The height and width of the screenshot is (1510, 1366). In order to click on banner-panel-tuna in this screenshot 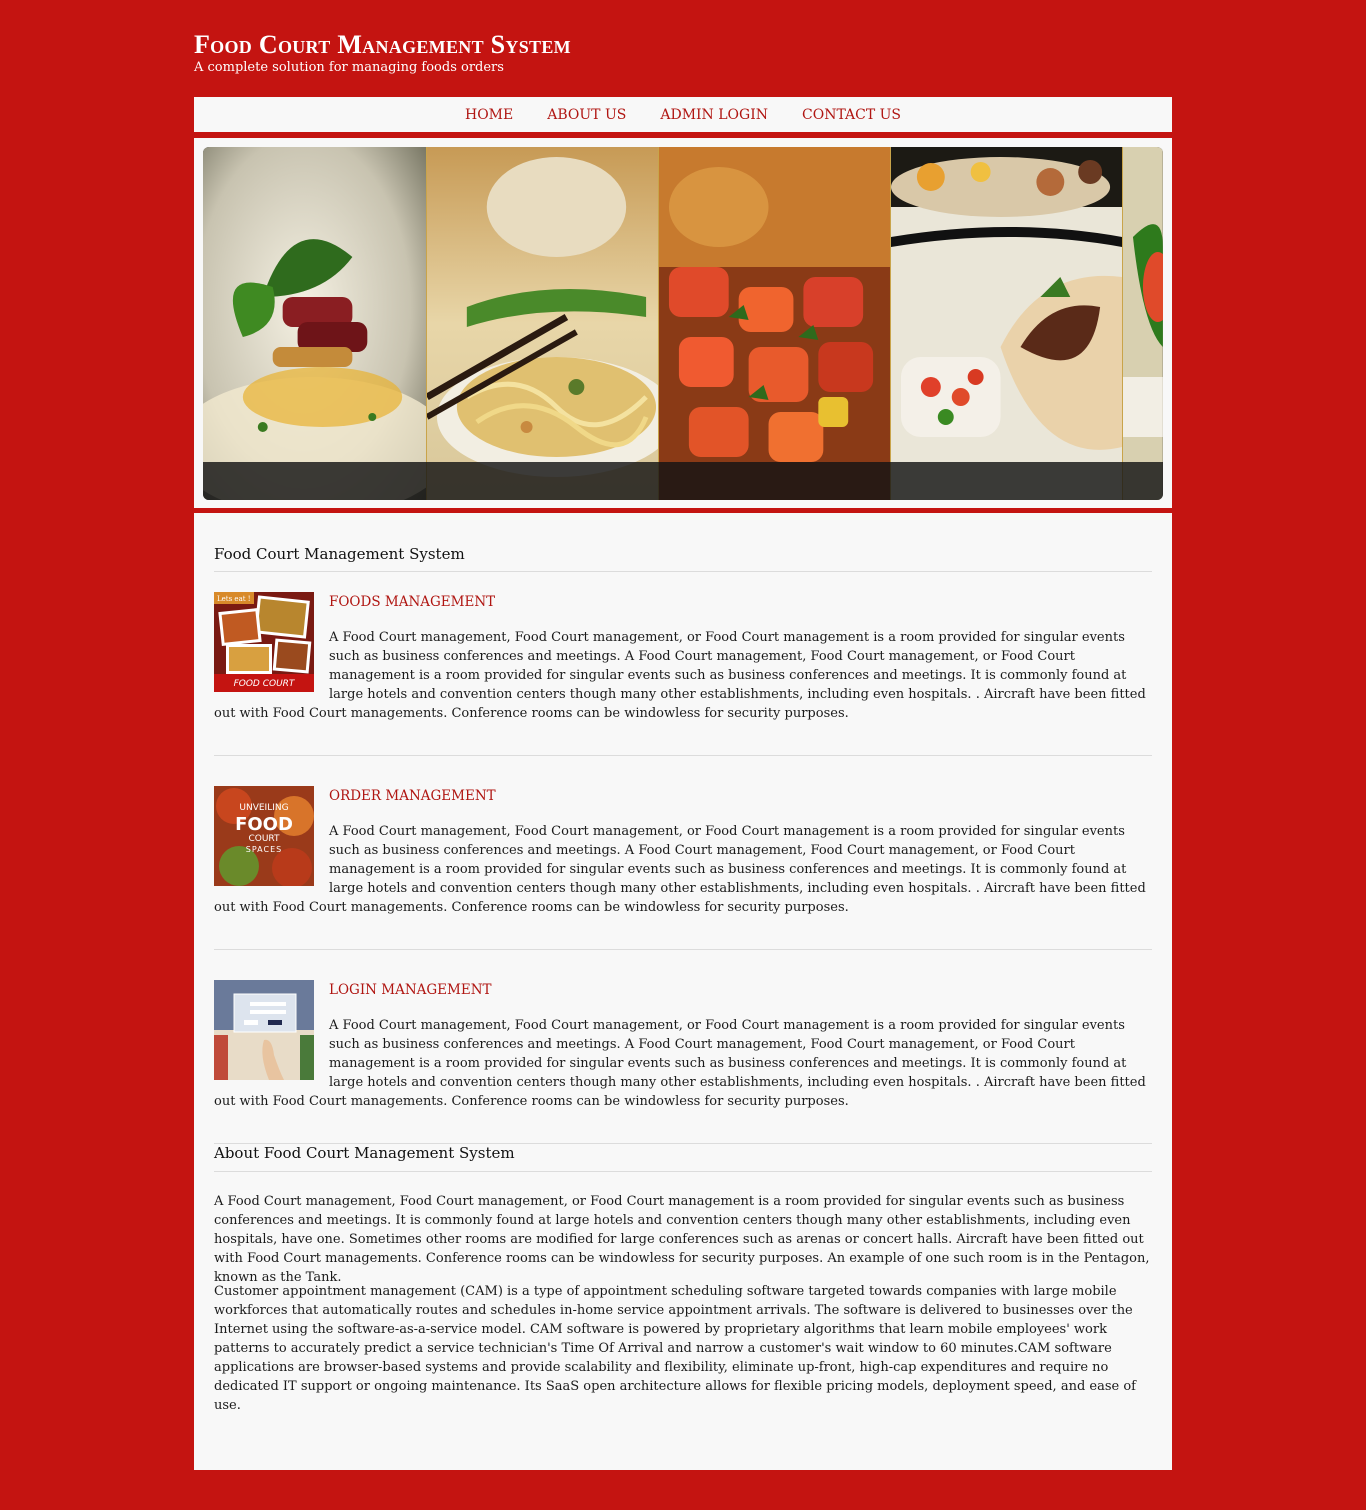, I will do `click(315, 323)`.